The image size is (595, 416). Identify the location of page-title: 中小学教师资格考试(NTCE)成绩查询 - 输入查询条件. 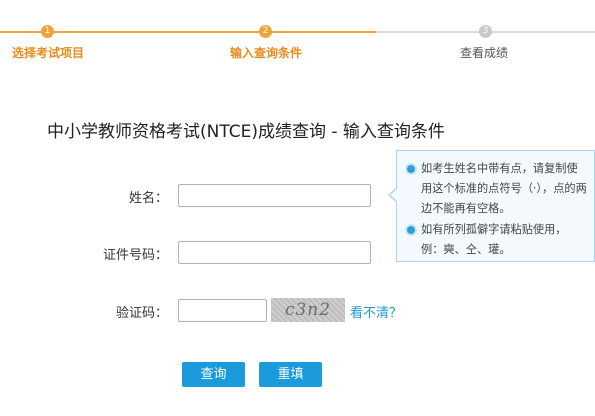
(246, 132).